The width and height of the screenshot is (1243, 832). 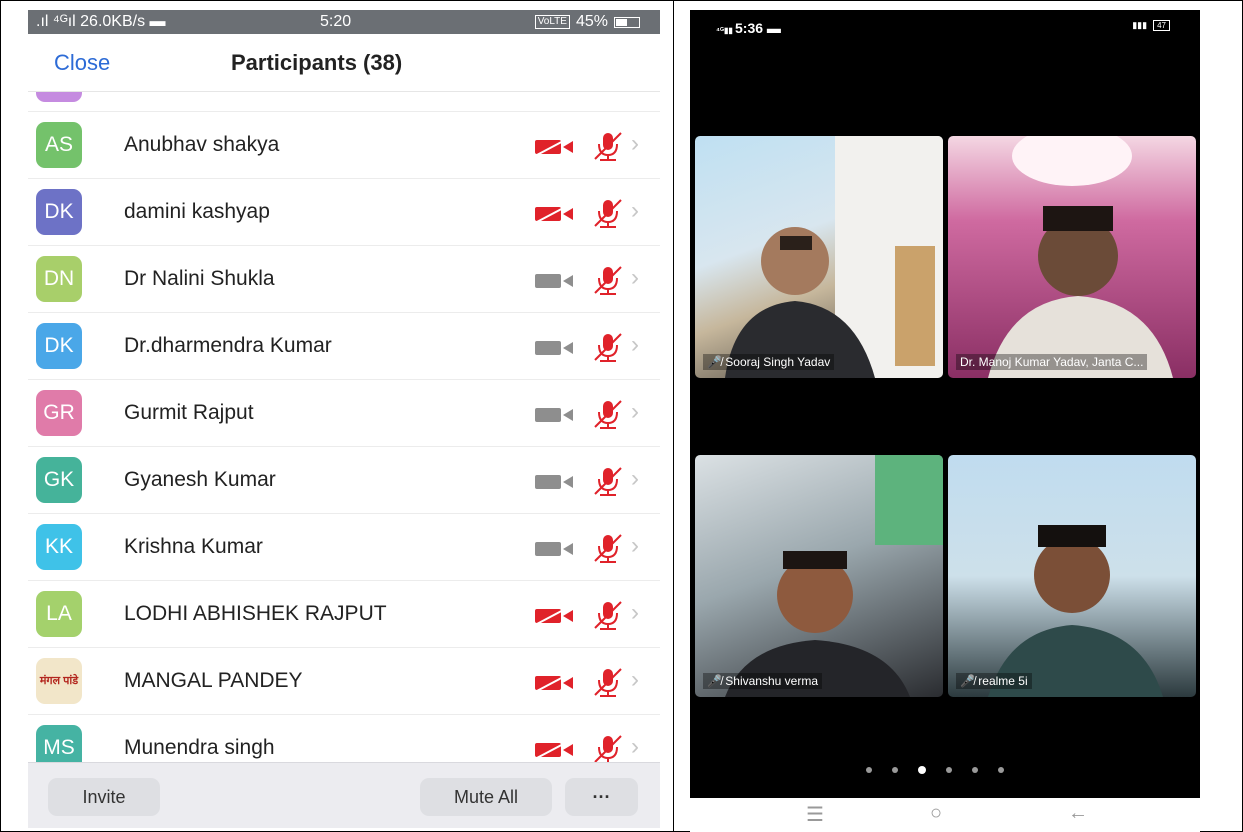 I want to click on battery-percent: 45%, so click(x=591, y=21).